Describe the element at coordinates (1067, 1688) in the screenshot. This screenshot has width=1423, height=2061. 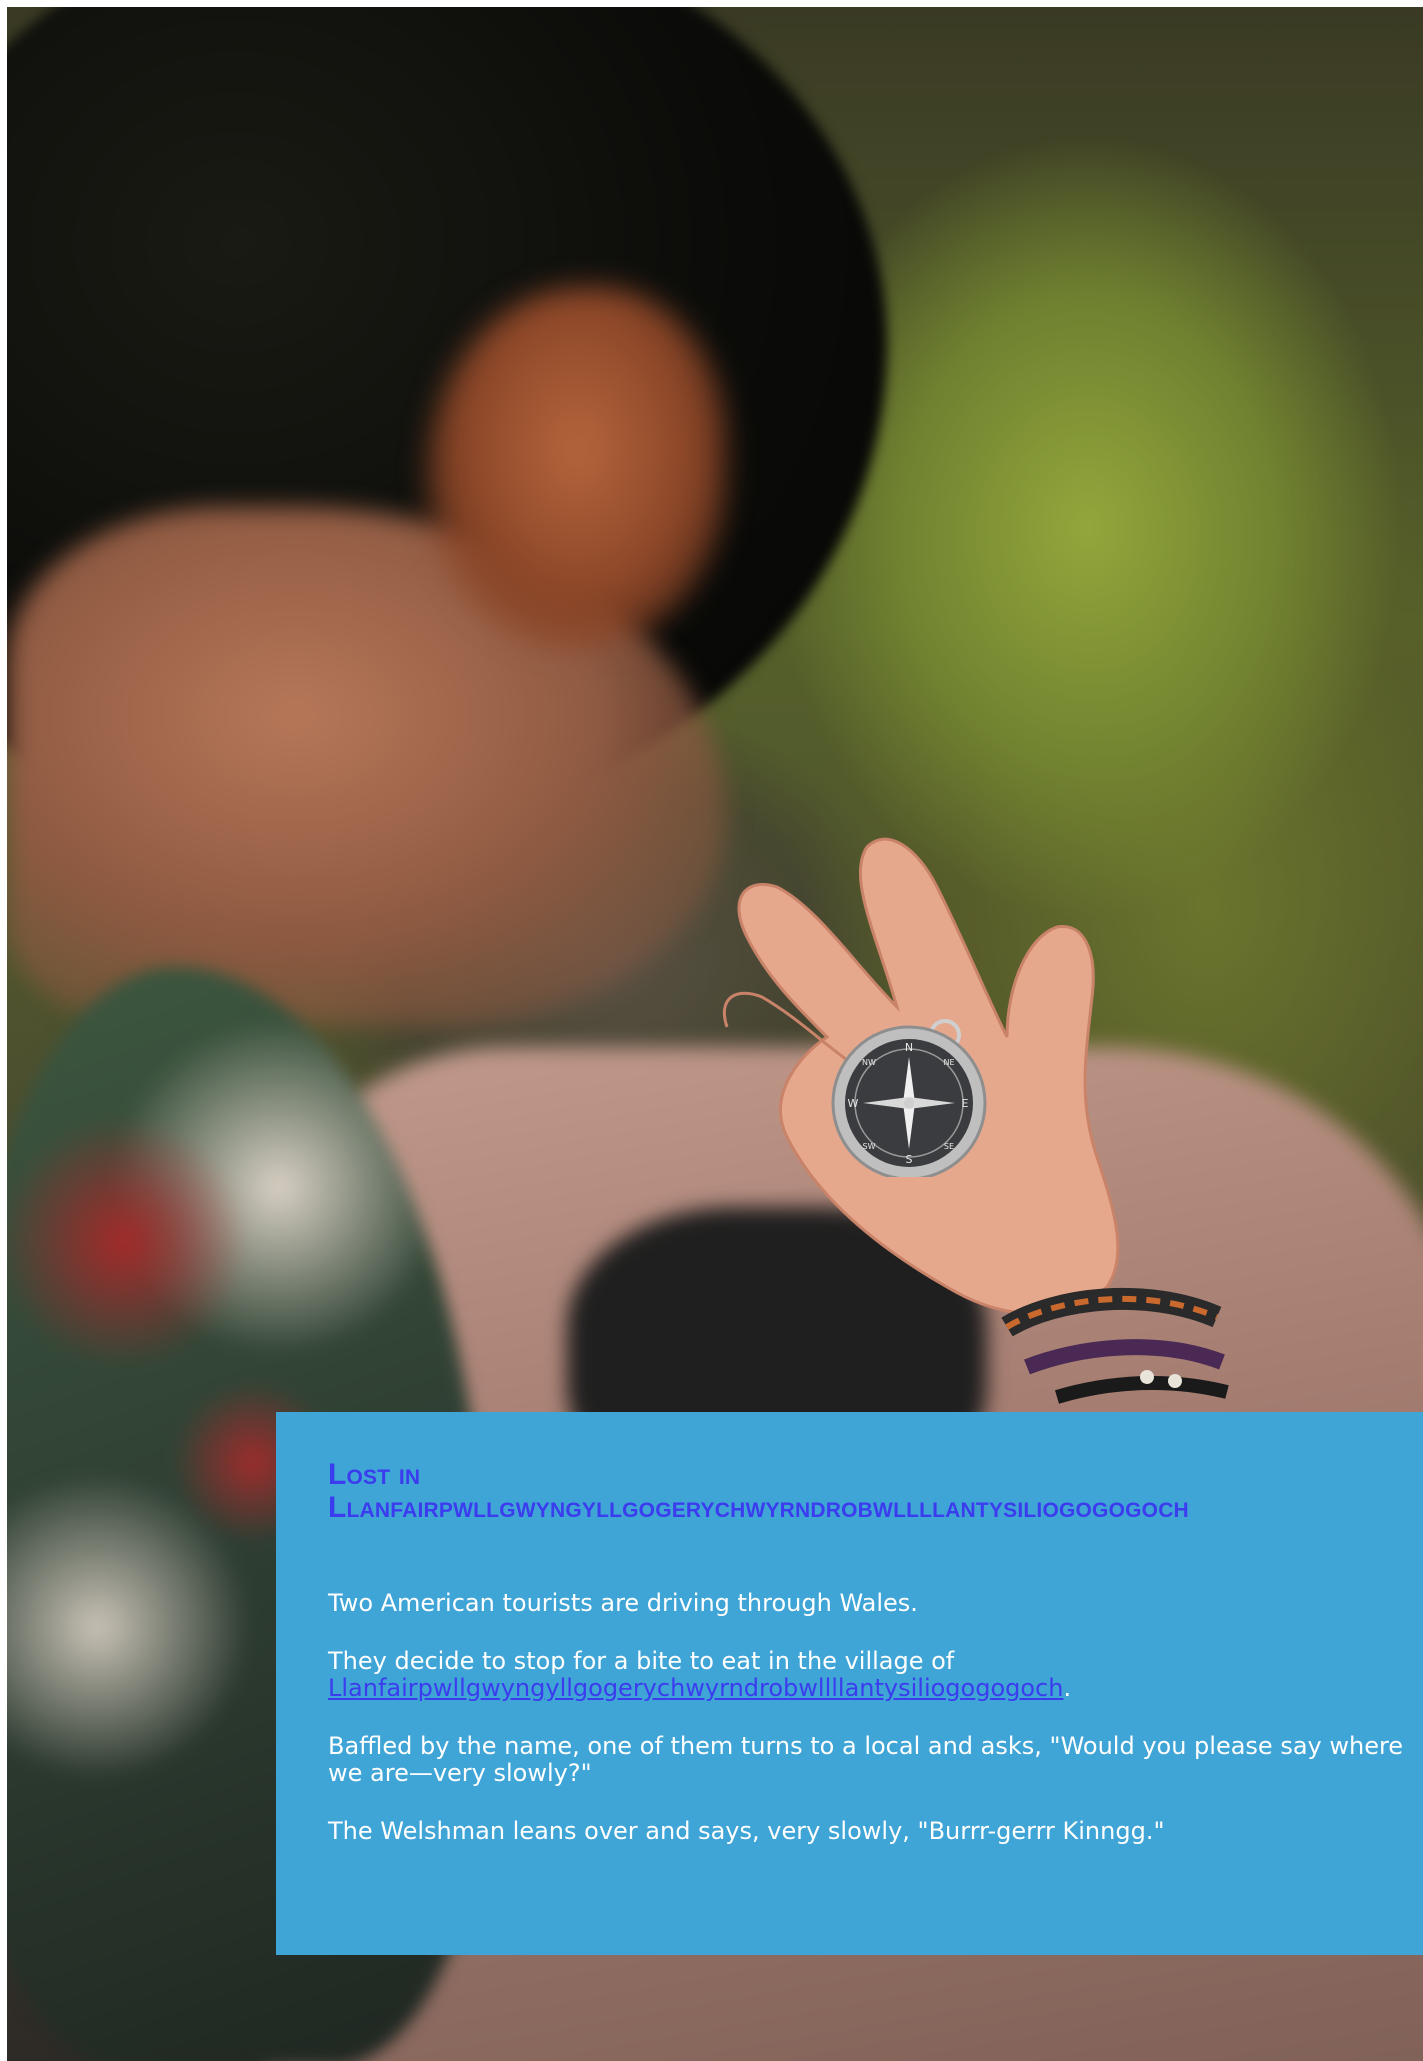
I see `story-paragraph-2-suffix: .` at that location.